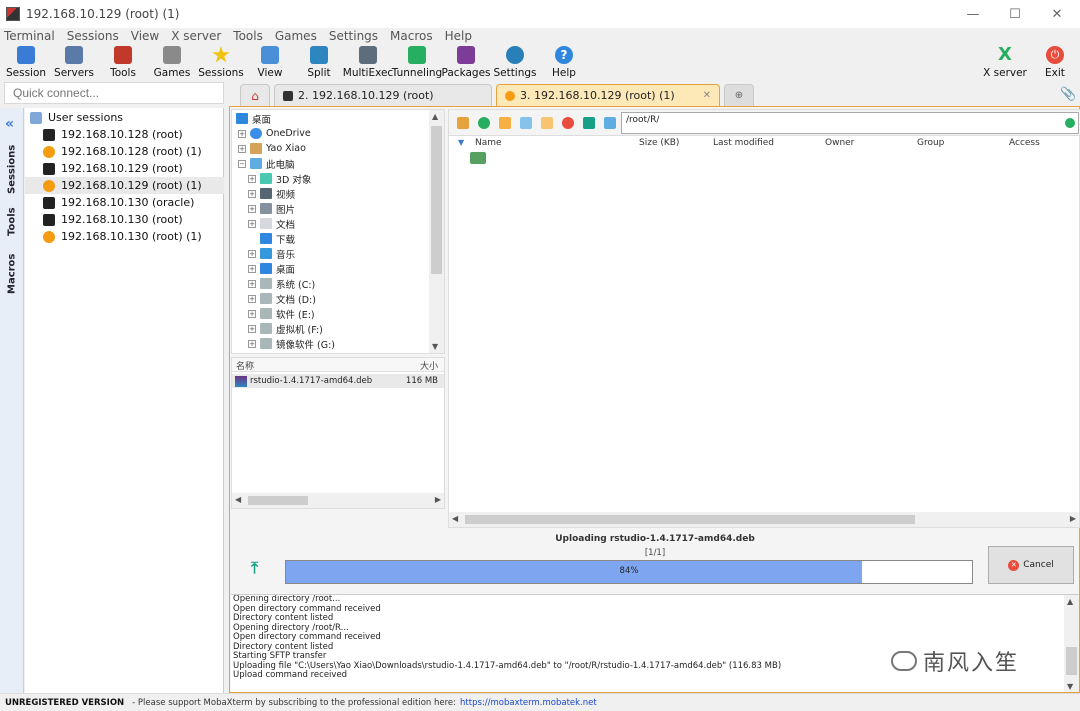  What do you see at coordinates (279, 178) in the screenshot?
I see `tree-item: +3D 对象` at bounding box center [279, 178].